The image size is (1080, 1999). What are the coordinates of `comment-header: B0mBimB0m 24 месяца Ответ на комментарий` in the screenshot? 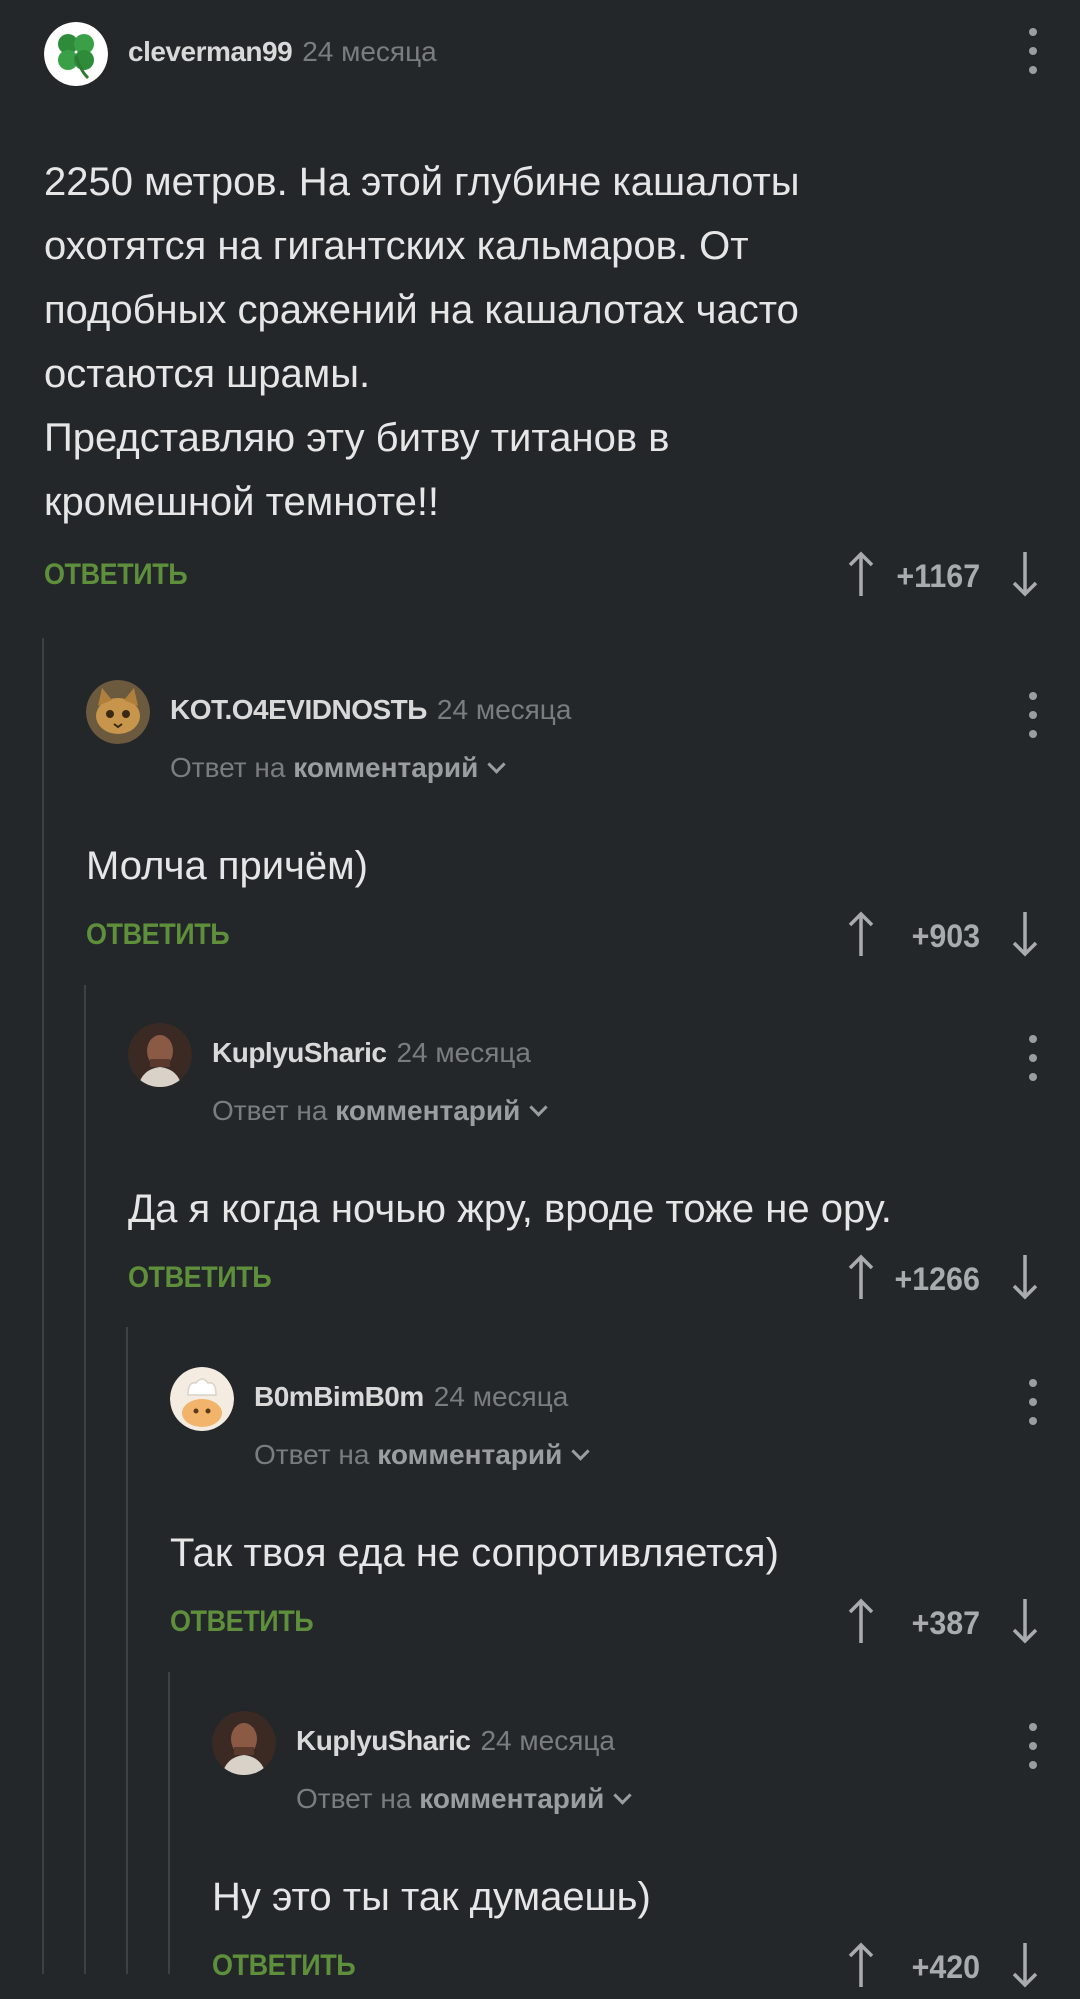 It's located at (625, 1418).